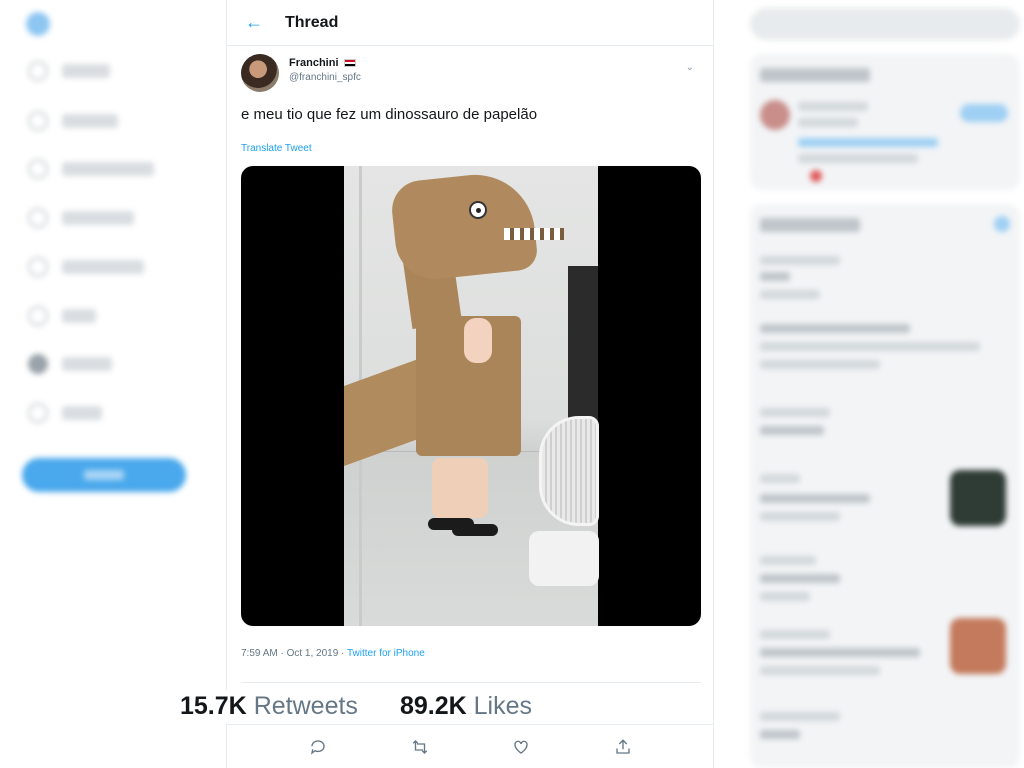 This screenshot has width=1024, height=768. I want to click on bookmark-icon, so click(38, 267).